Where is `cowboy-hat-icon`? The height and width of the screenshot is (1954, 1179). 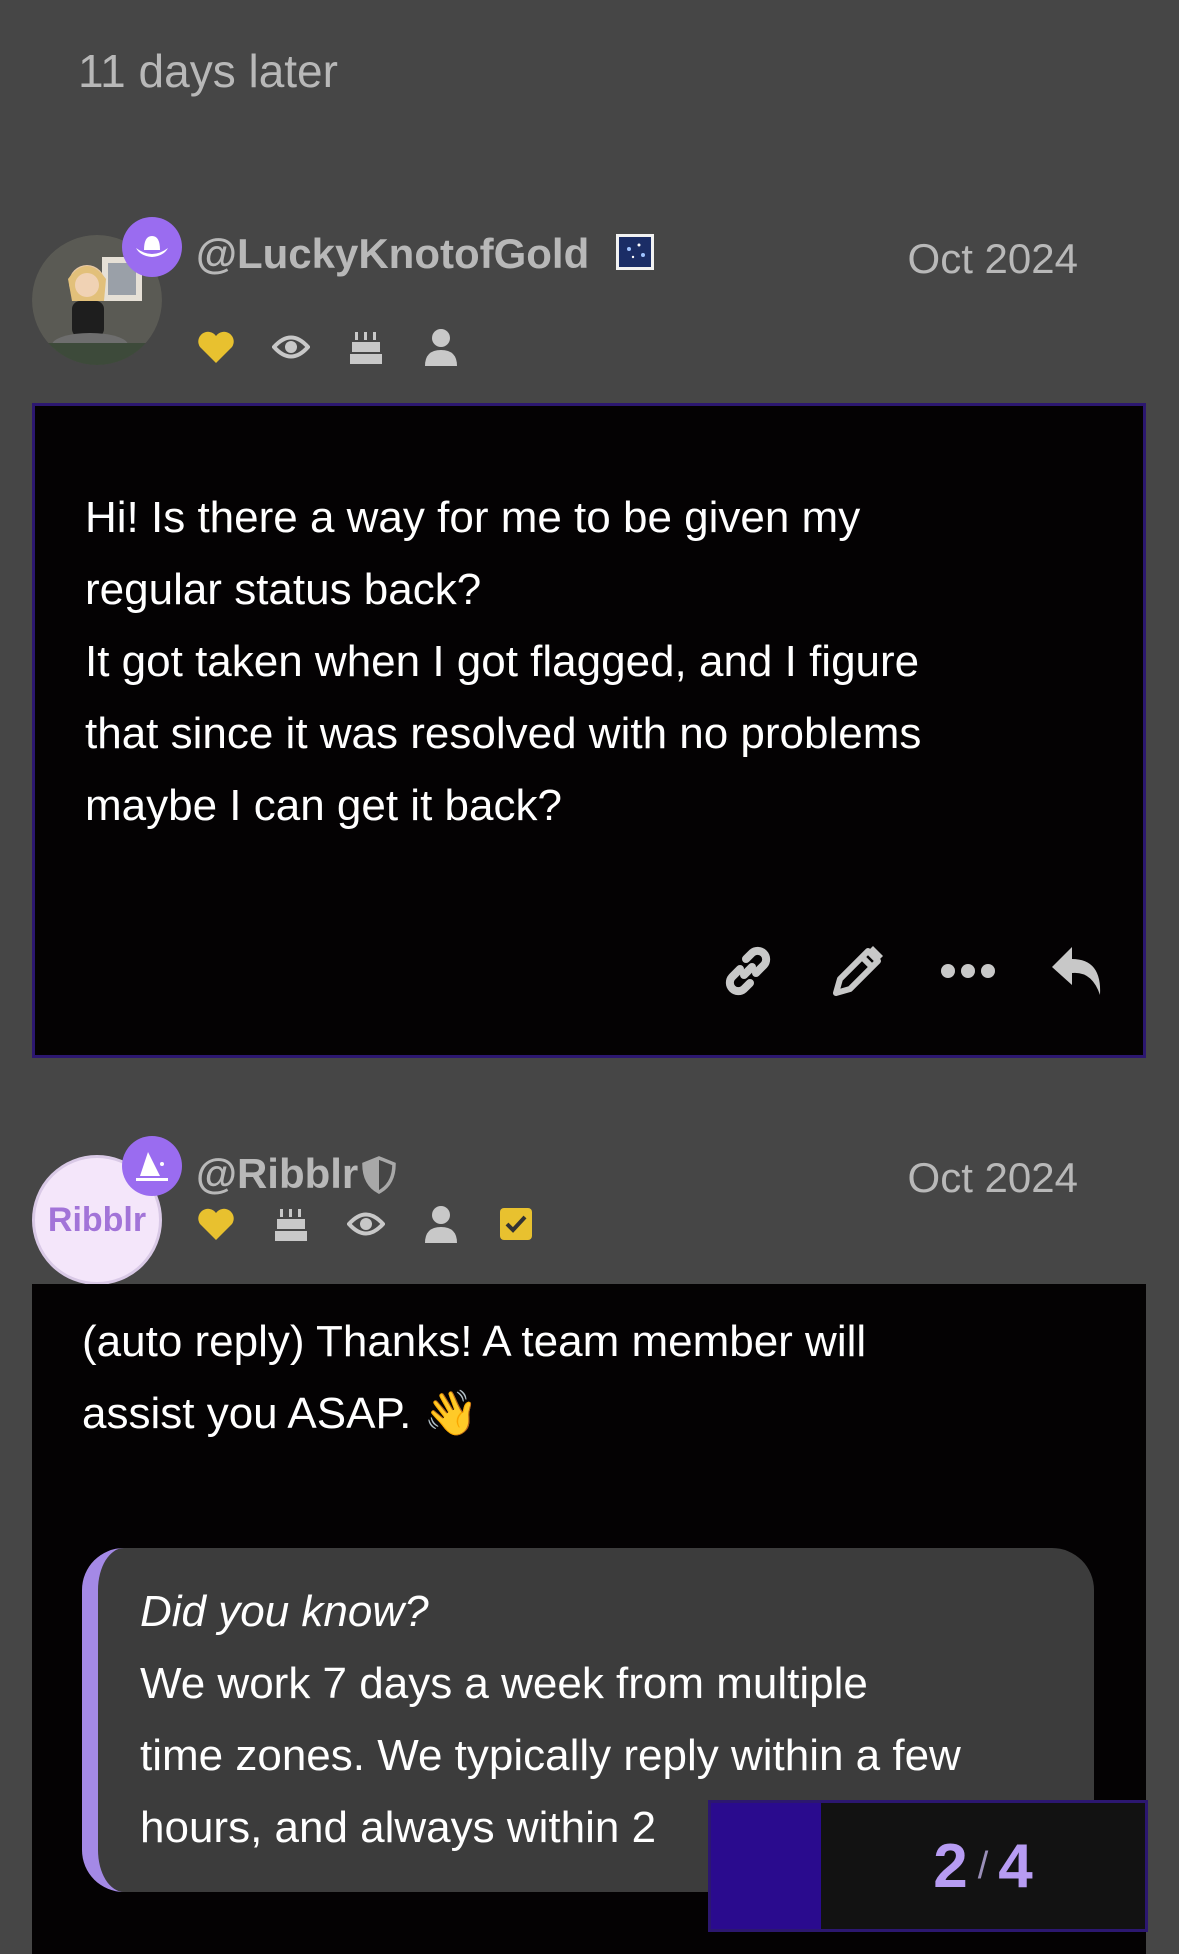 cowboy-hat-icon is located at coordinates (152, 246).